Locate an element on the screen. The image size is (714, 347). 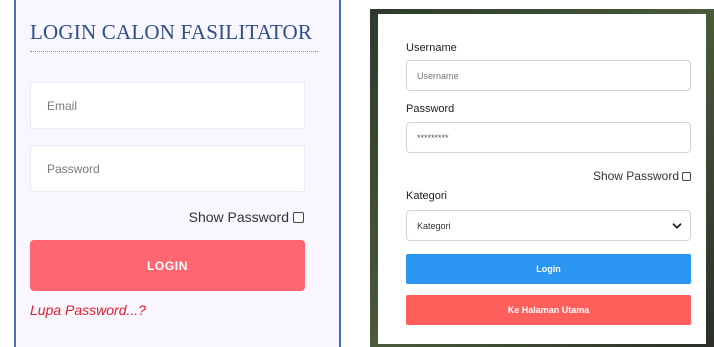
kategori-select: Kategori is located at coordinates (548, 225).